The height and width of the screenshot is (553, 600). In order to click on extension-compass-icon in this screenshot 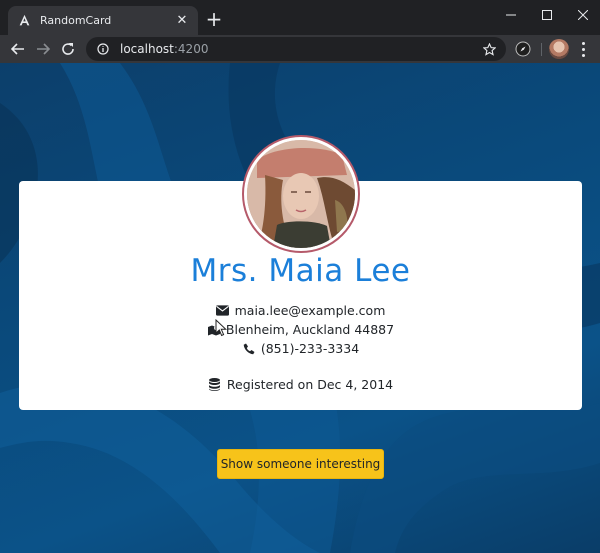, I will do `click(523, 49)`.